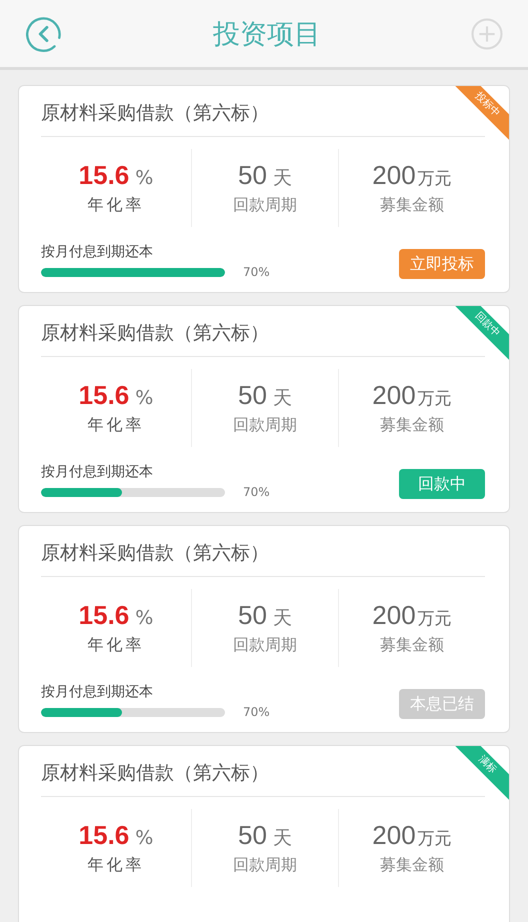 The height and width of the screenshot is (922, 528). Describe the element at coordinates (267, 35) in the screenshot. I see `page-title: 投资项目` at that location.